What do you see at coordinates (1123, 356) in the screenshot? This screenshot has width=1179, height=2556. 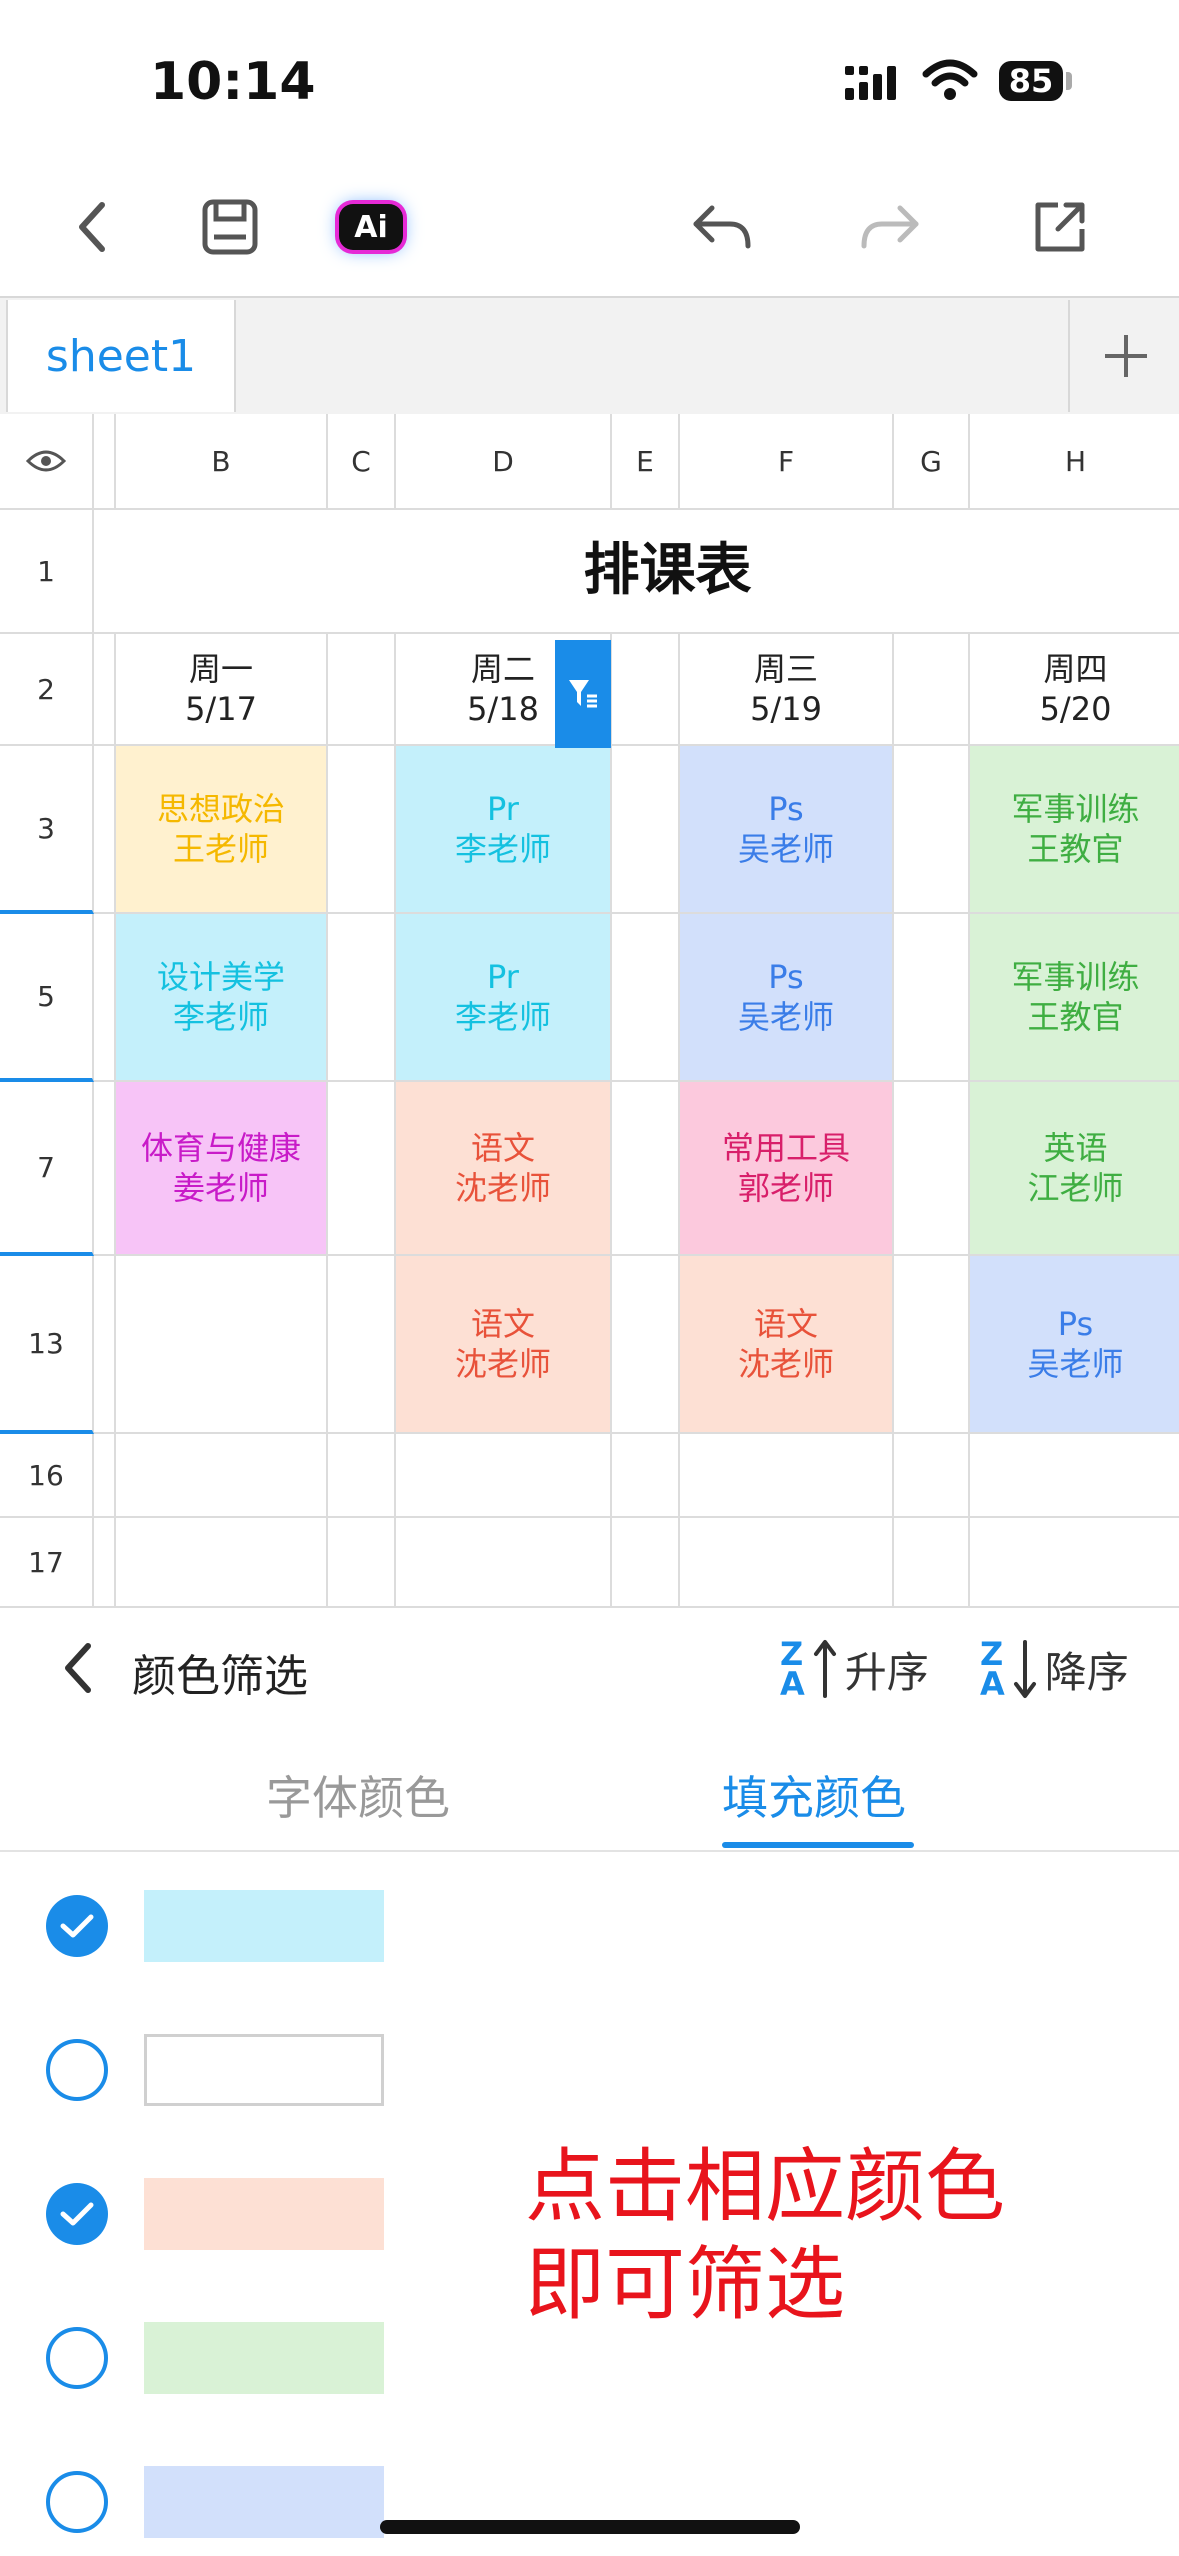 I see `add-sheet-button` at bounding box center [1123, 356].